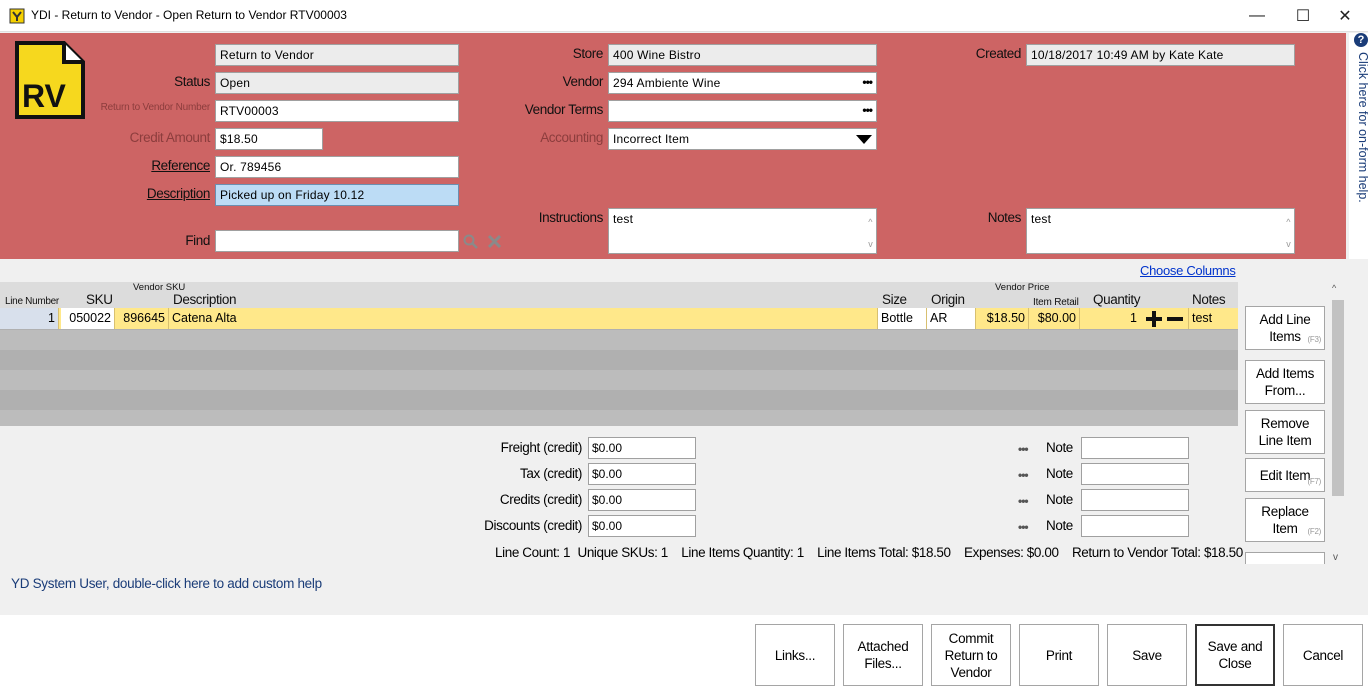 This screenshot has width=1368, height=691. Describe the element at coordinates (1154, 319) in the screenshot. I see `increment-icon` at that location.